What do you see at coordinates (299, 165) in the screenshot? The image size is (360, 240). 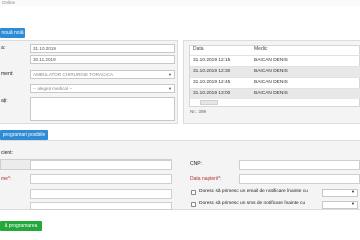 I see `cnp-input` at bounding box center [299, 165].